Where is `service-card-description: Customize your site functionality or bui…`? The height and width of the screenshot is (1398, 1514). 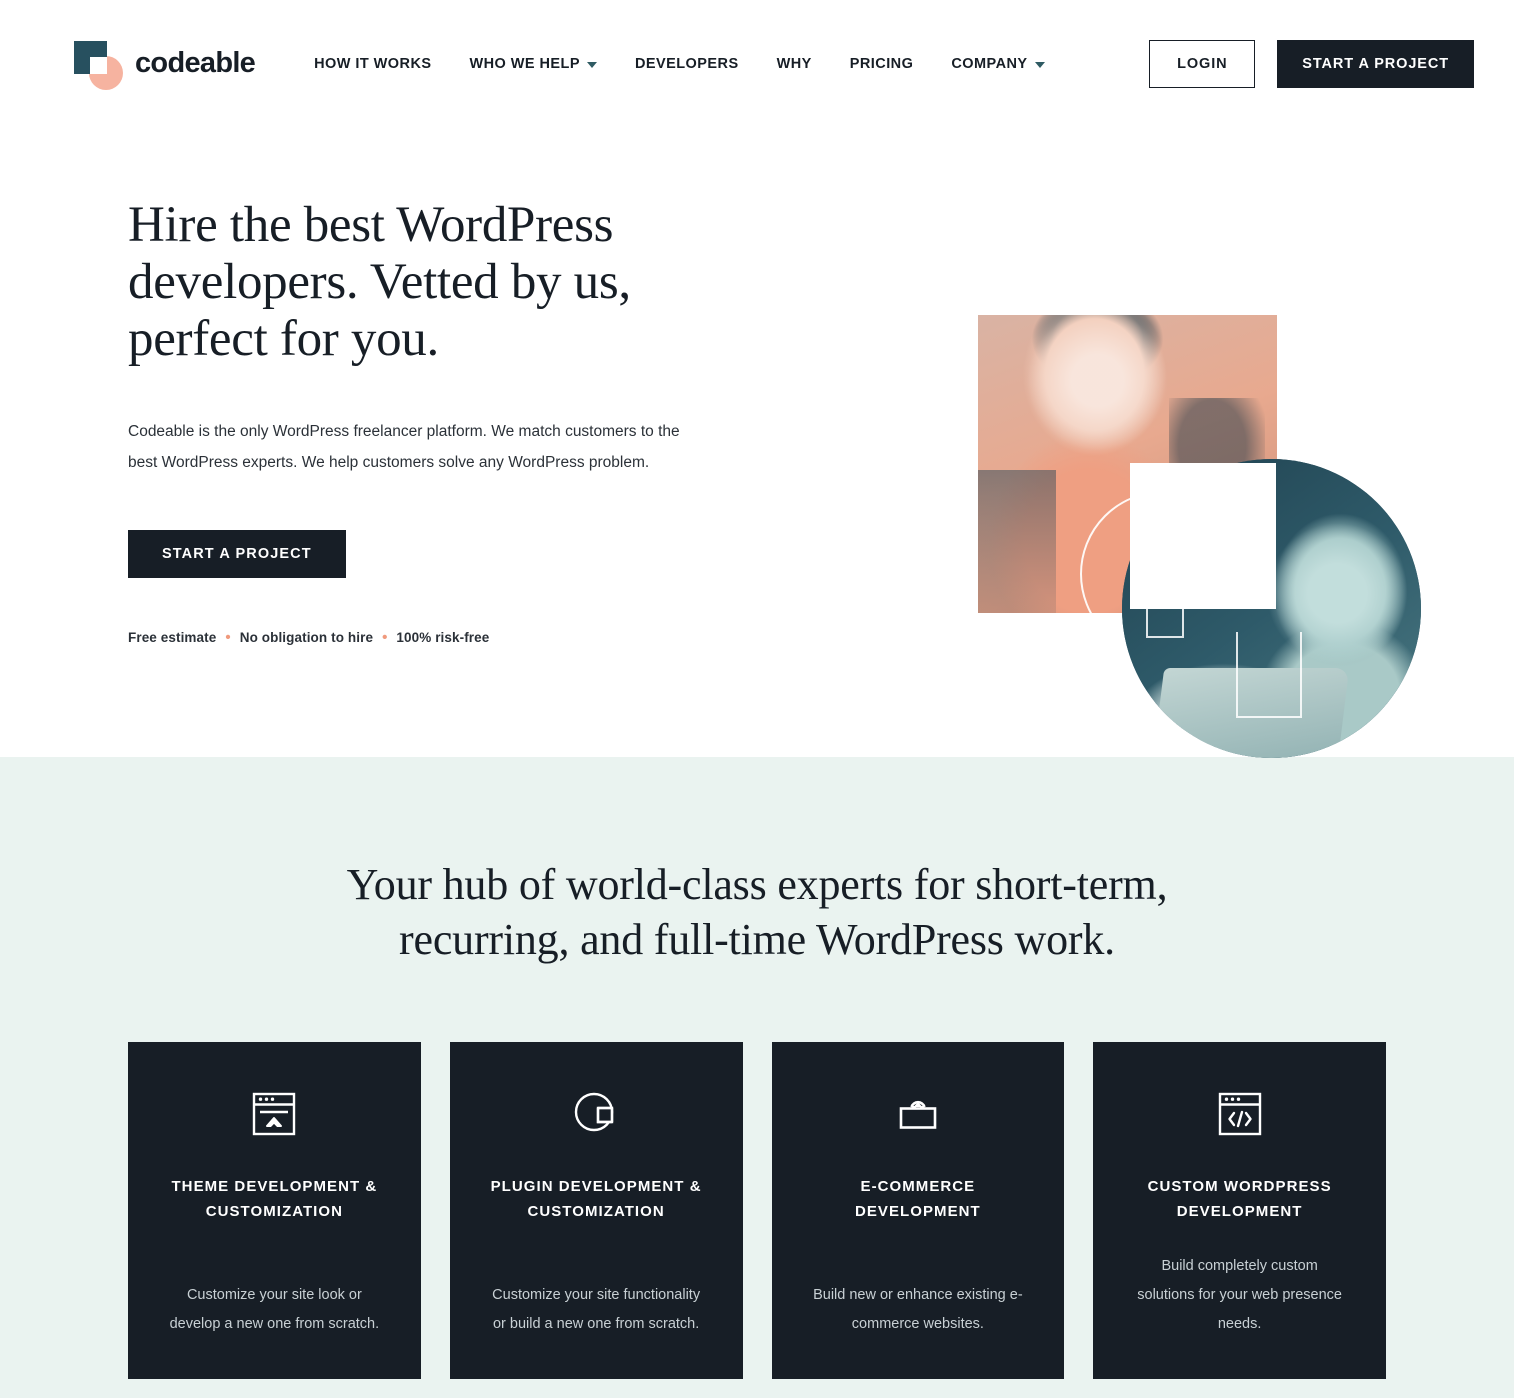 service-card-description: Customize your site functionality or bui… is located at coordinates (596, 1309).